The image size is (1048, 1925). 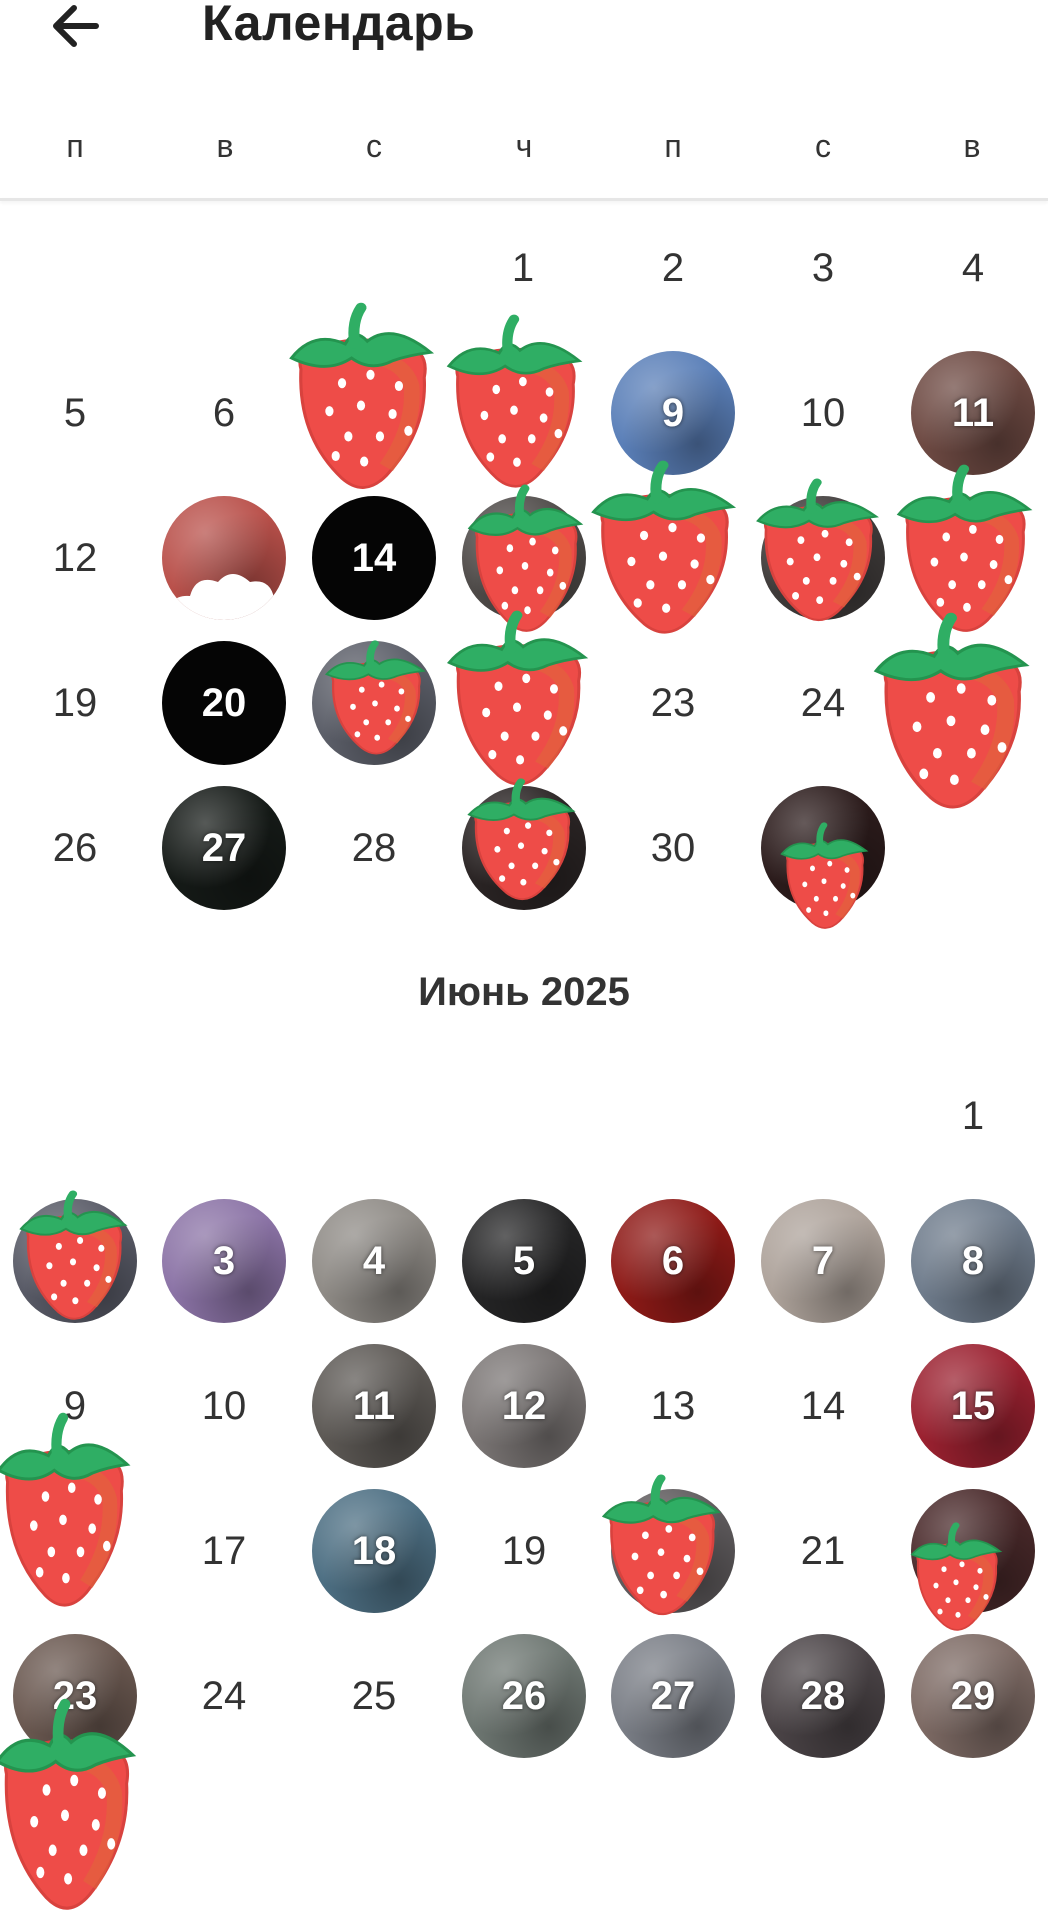 What do you see at coordinates (673, 1406) in the screenshot?
I see `day-cell: 13` at bounding box center [673, 1406].